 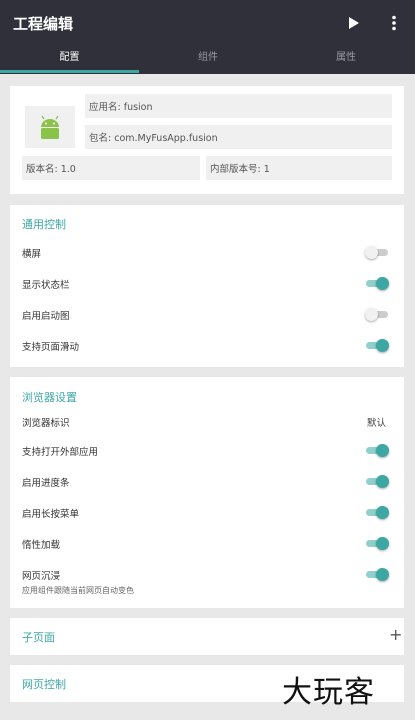 I want to click on immersive-subtitle: 应用组件跟随当前网页自动变色, so click(x=78, y=590).